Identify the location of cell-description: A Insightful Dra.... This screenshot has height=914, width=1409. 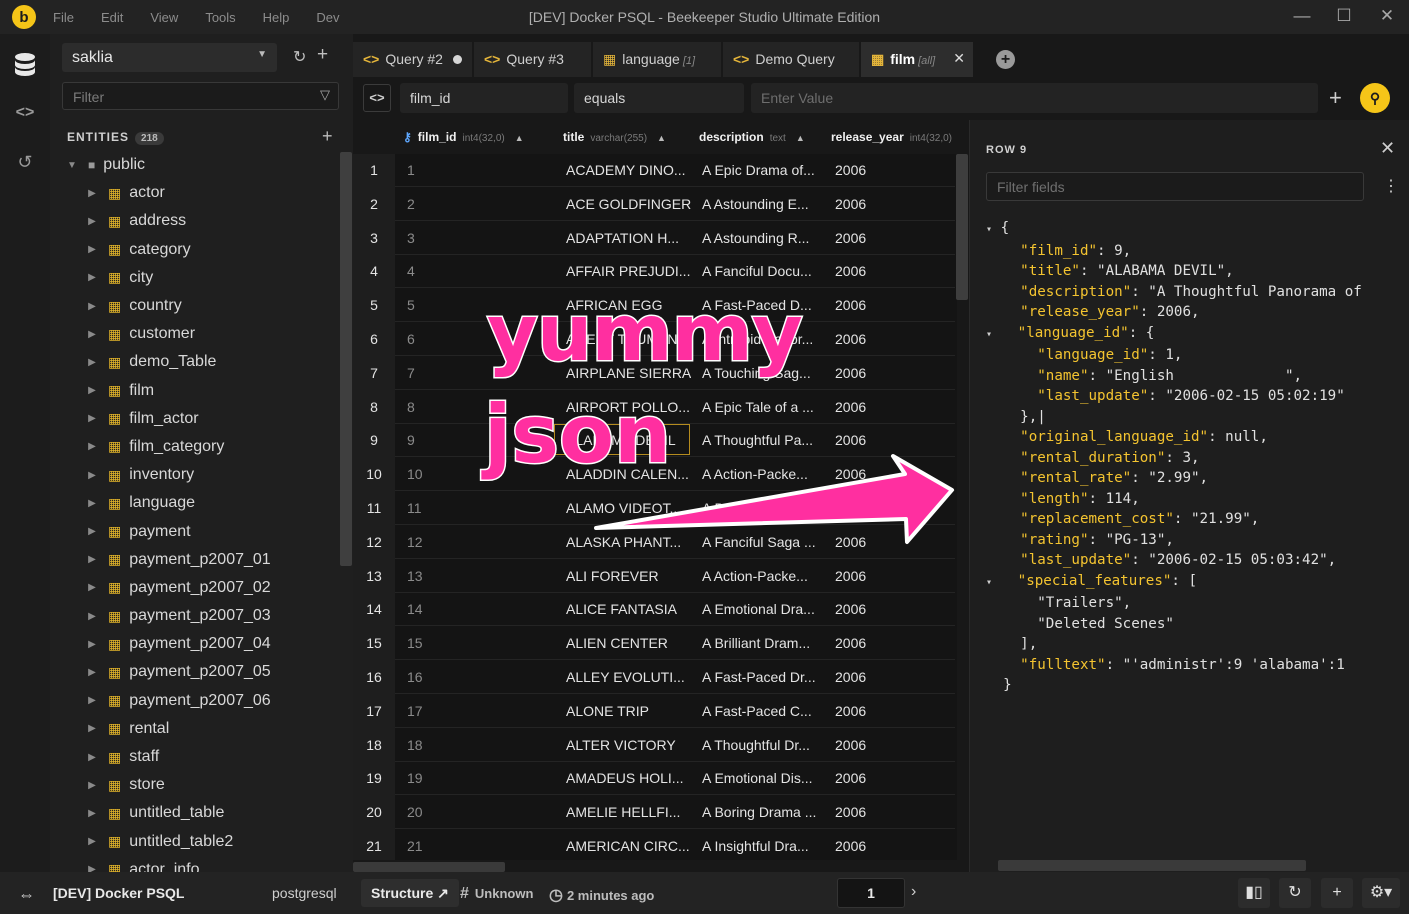
(763, 846).